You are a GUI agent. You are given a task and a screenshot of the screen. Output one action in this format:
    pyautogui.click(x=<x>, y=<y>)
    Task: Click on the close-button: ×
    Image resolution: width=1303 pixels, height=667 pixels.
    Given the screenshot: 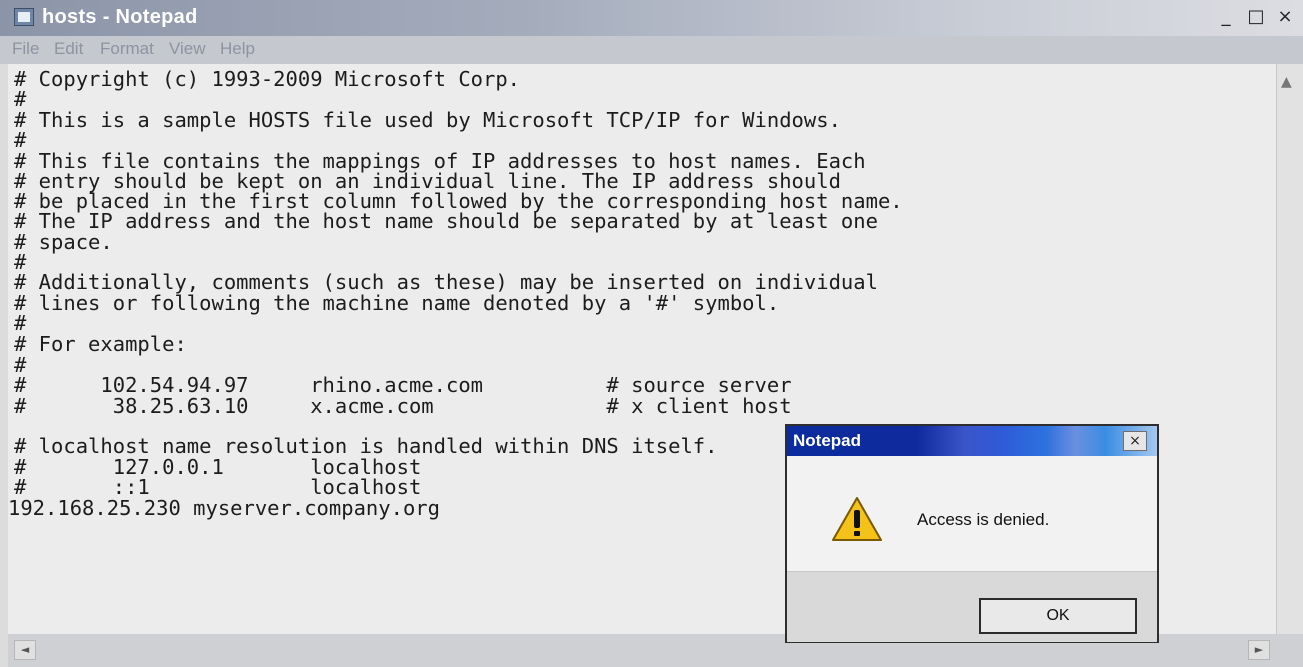 What is the action you would take?
    pyautogui.click(x=1285, y=18)
    